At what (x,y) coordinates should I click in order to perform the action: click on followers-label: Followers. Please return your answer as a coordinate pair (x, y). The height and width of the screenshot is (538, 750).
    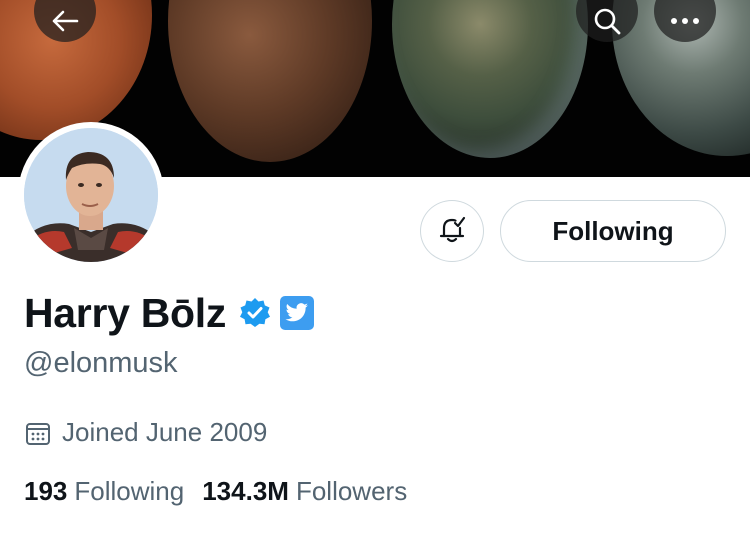
    Looking at the image, I should click on (351, 491).